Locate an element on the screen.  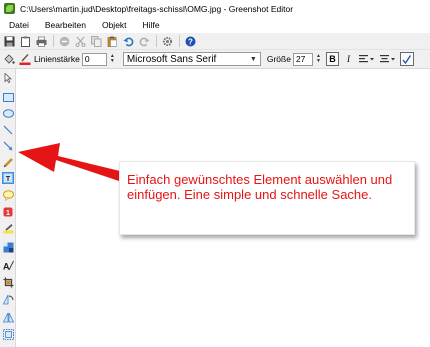
border-icon is located at coordinates (8, 334).